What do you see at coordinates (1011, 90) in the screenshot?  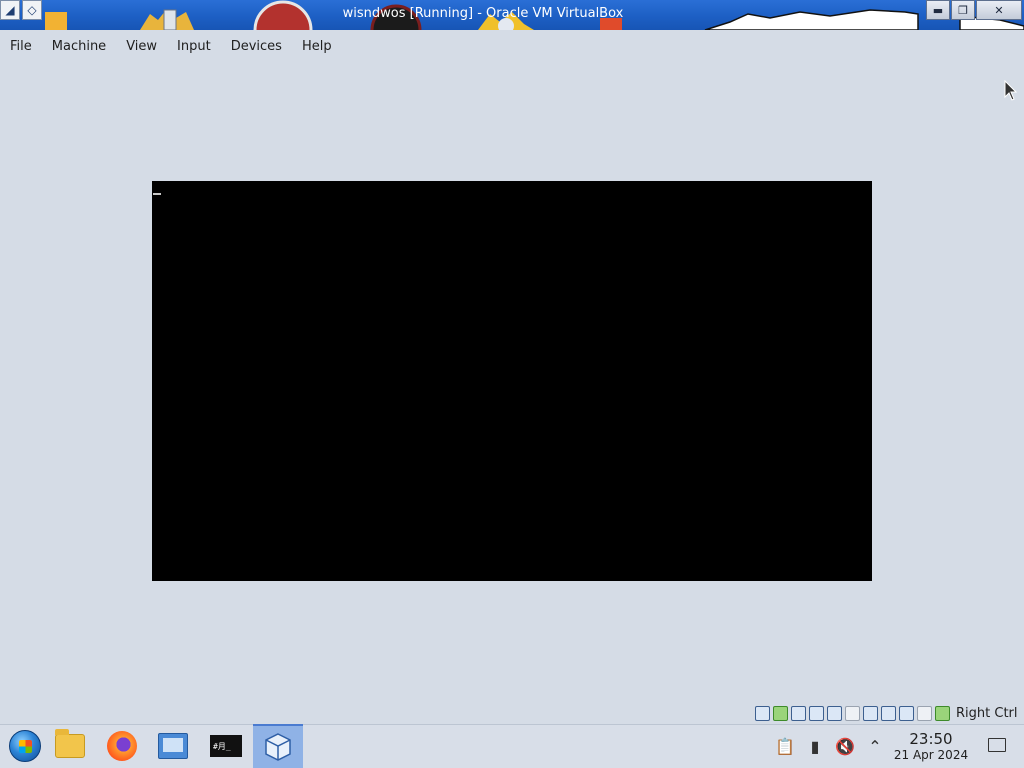 I see `mouse-pointer-icon` at bounding box center [1011, 90].